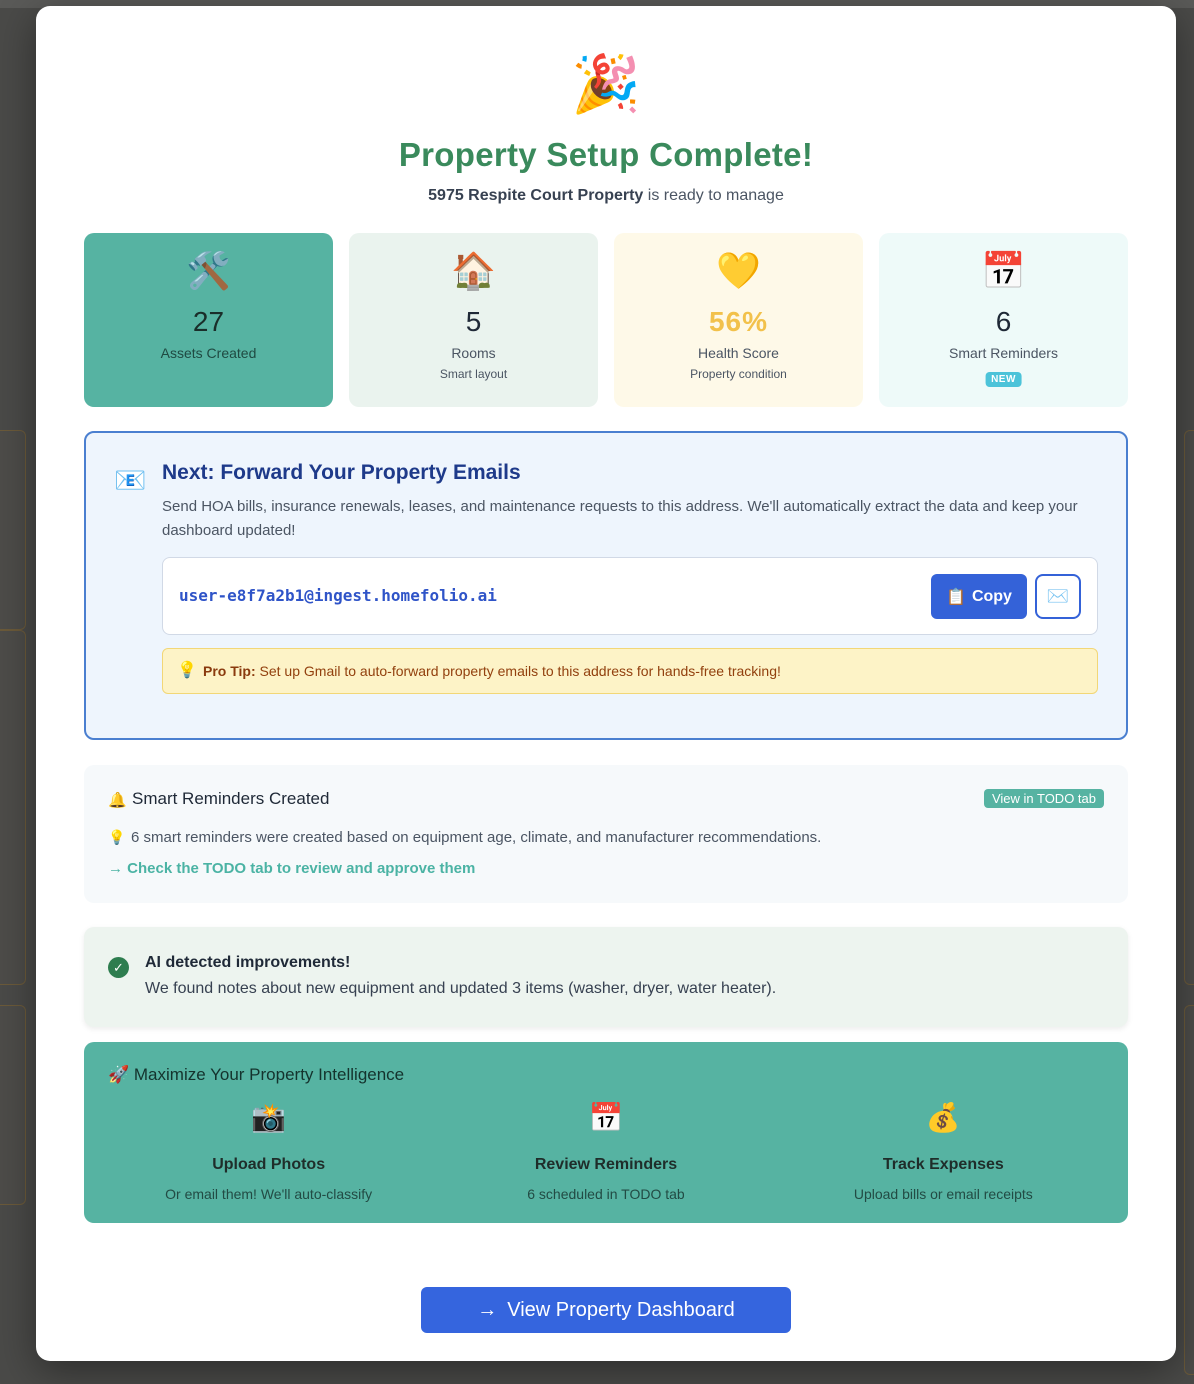  Describe the element at coordinates (621, 1309) in the screenshot. I see `dashboard-button-label: View Property Dashboard` at that location.